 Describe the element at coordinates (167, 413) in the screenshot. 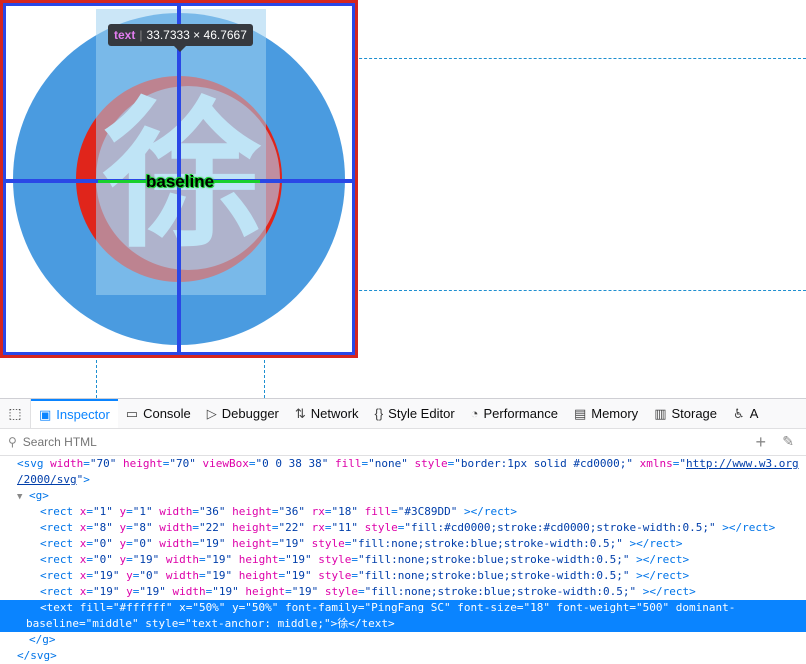

I see `tab-label: Console` at that location.